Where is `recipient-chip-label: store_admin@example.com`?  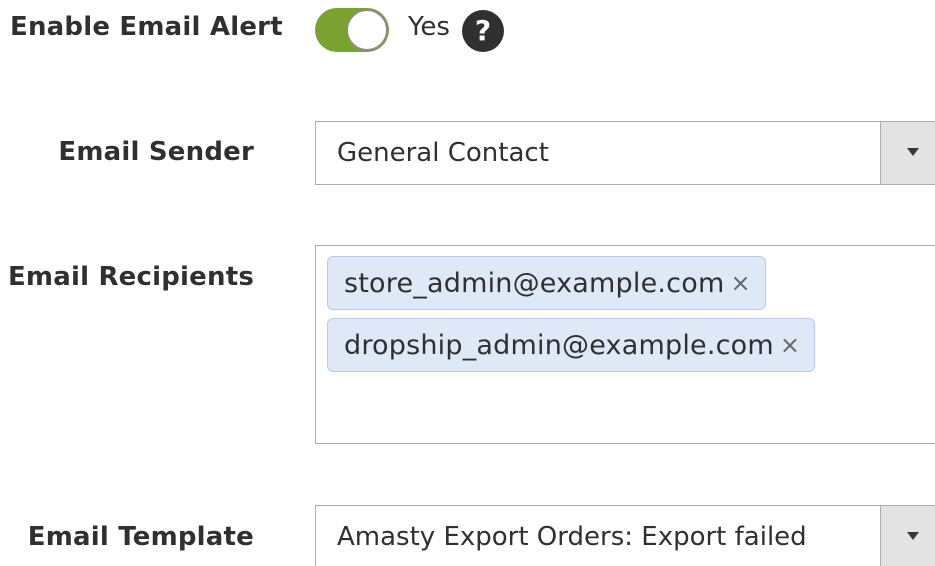
recipient-chip-label: store_admin@example.com is located at coordinates (534, 283).